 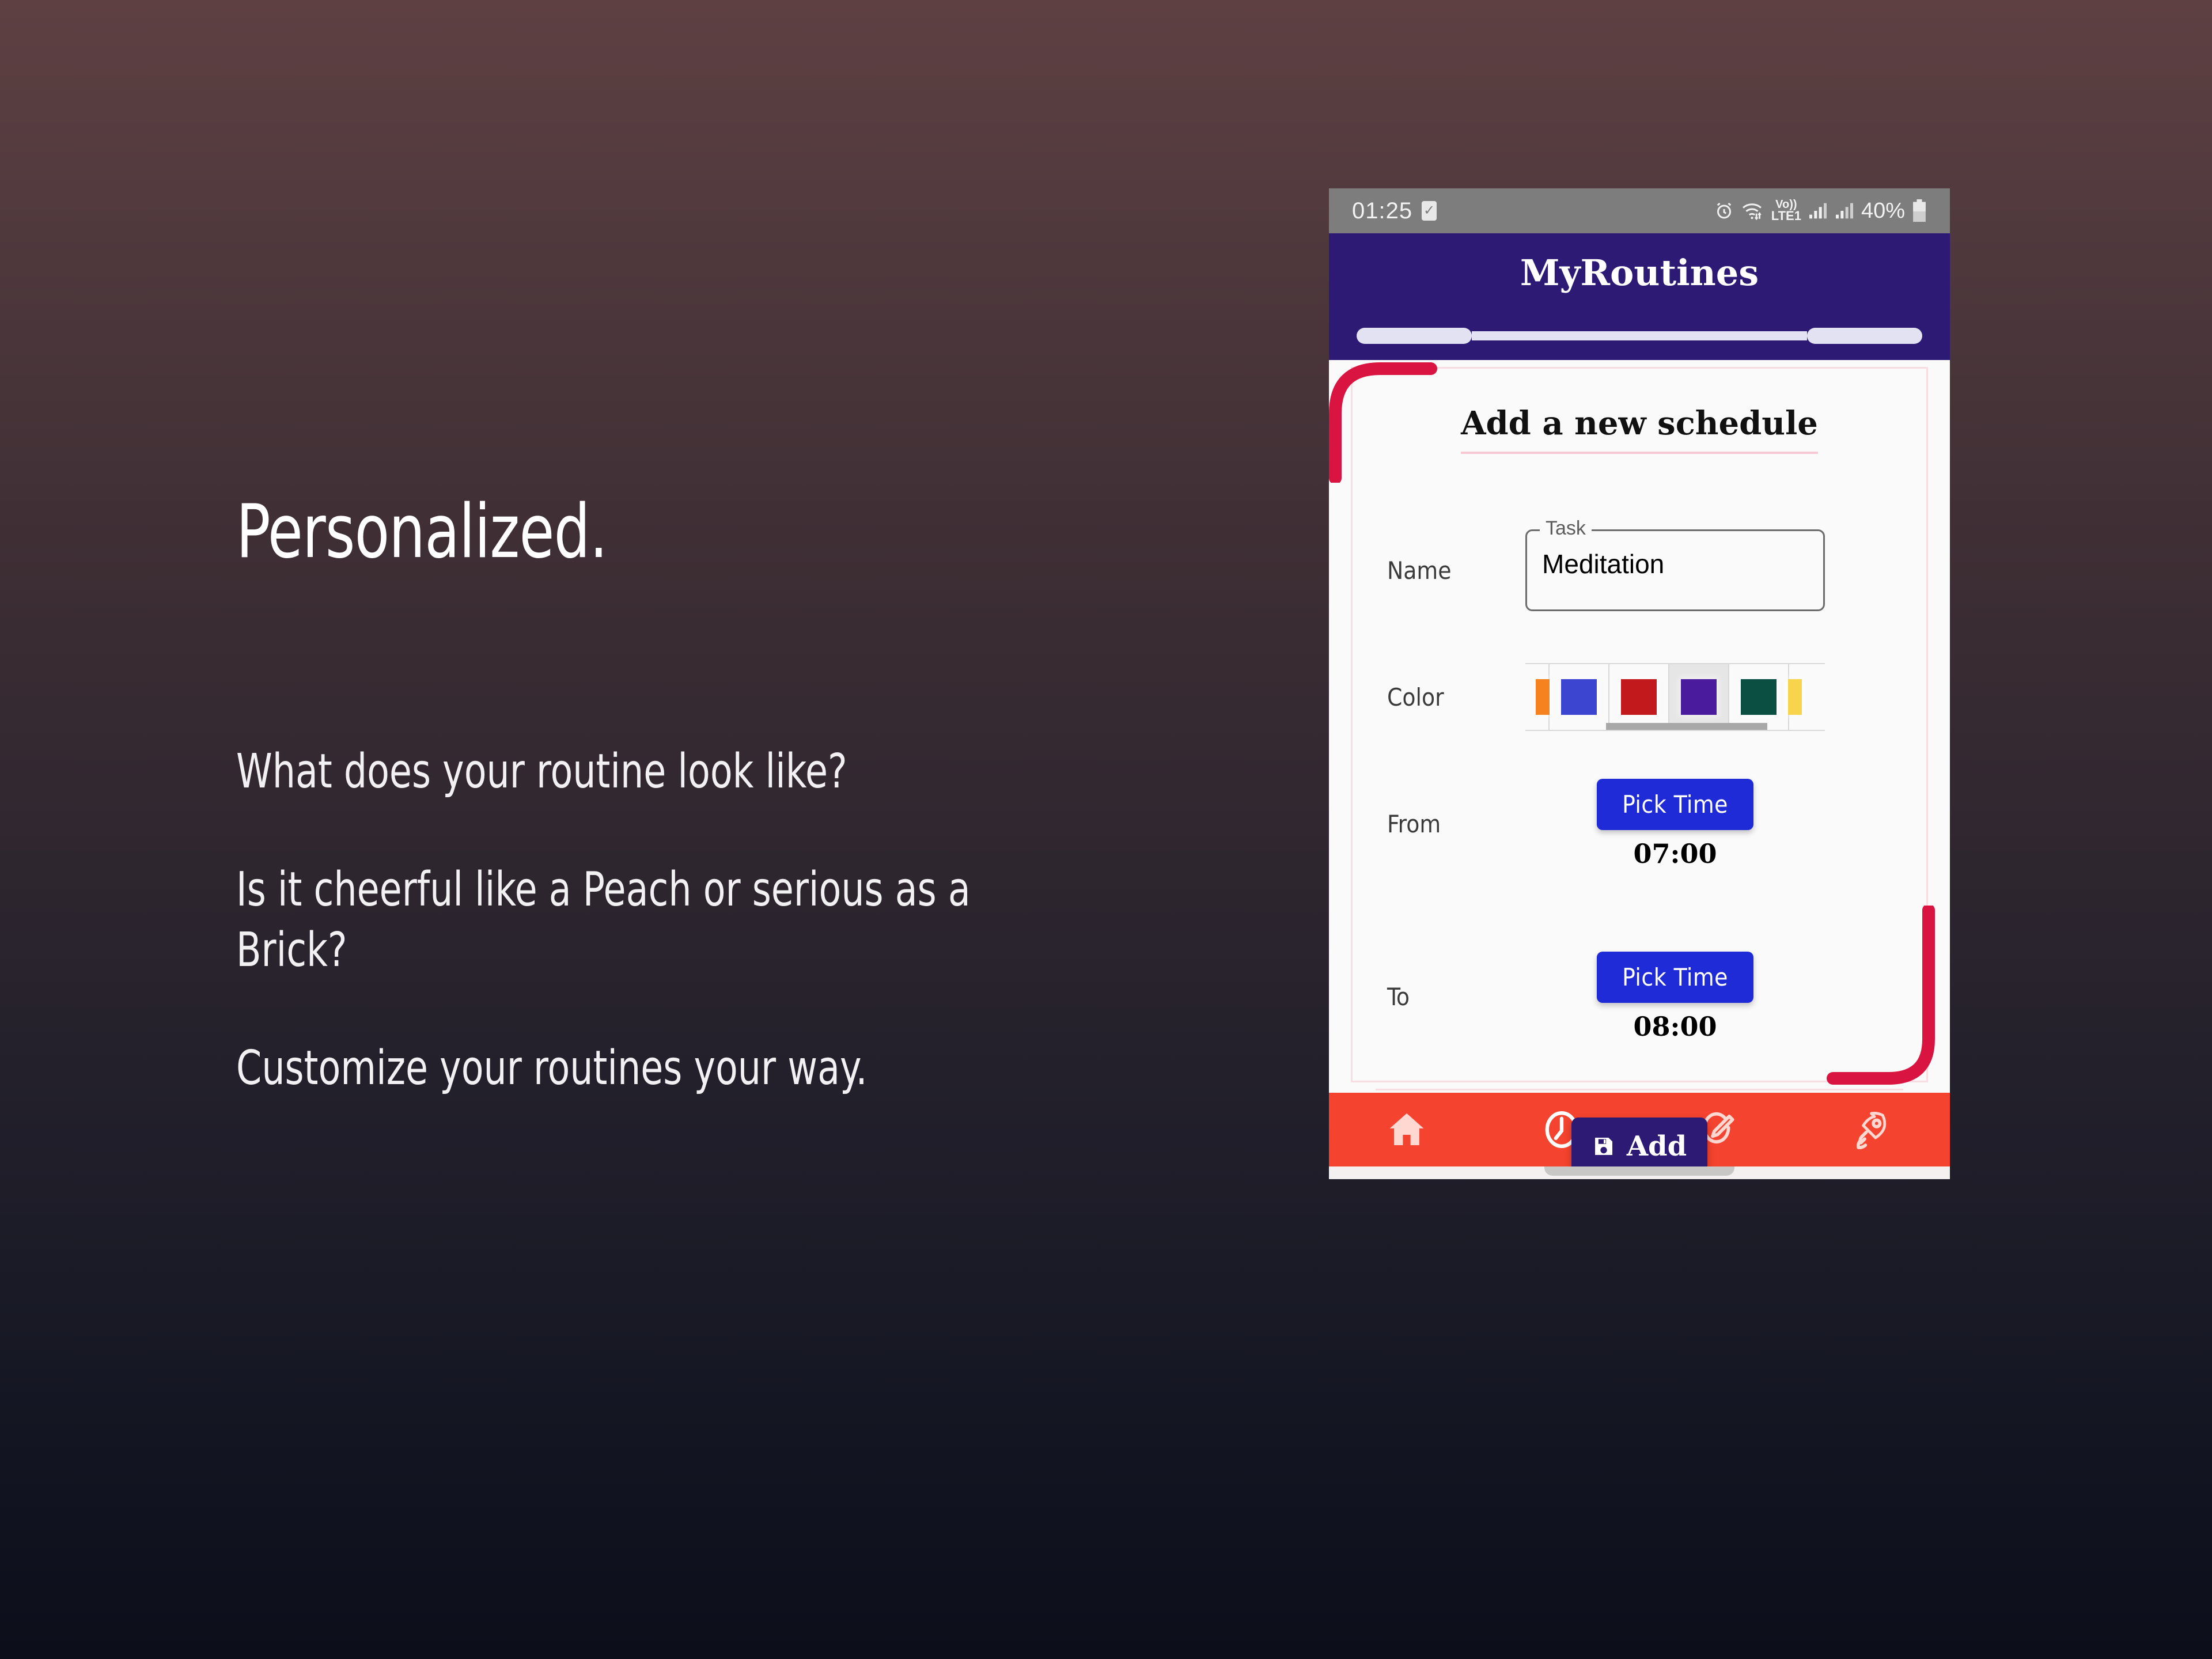 I want to click on form-row-from: From Pick Time 07:00, so click(x=1639, y=824).